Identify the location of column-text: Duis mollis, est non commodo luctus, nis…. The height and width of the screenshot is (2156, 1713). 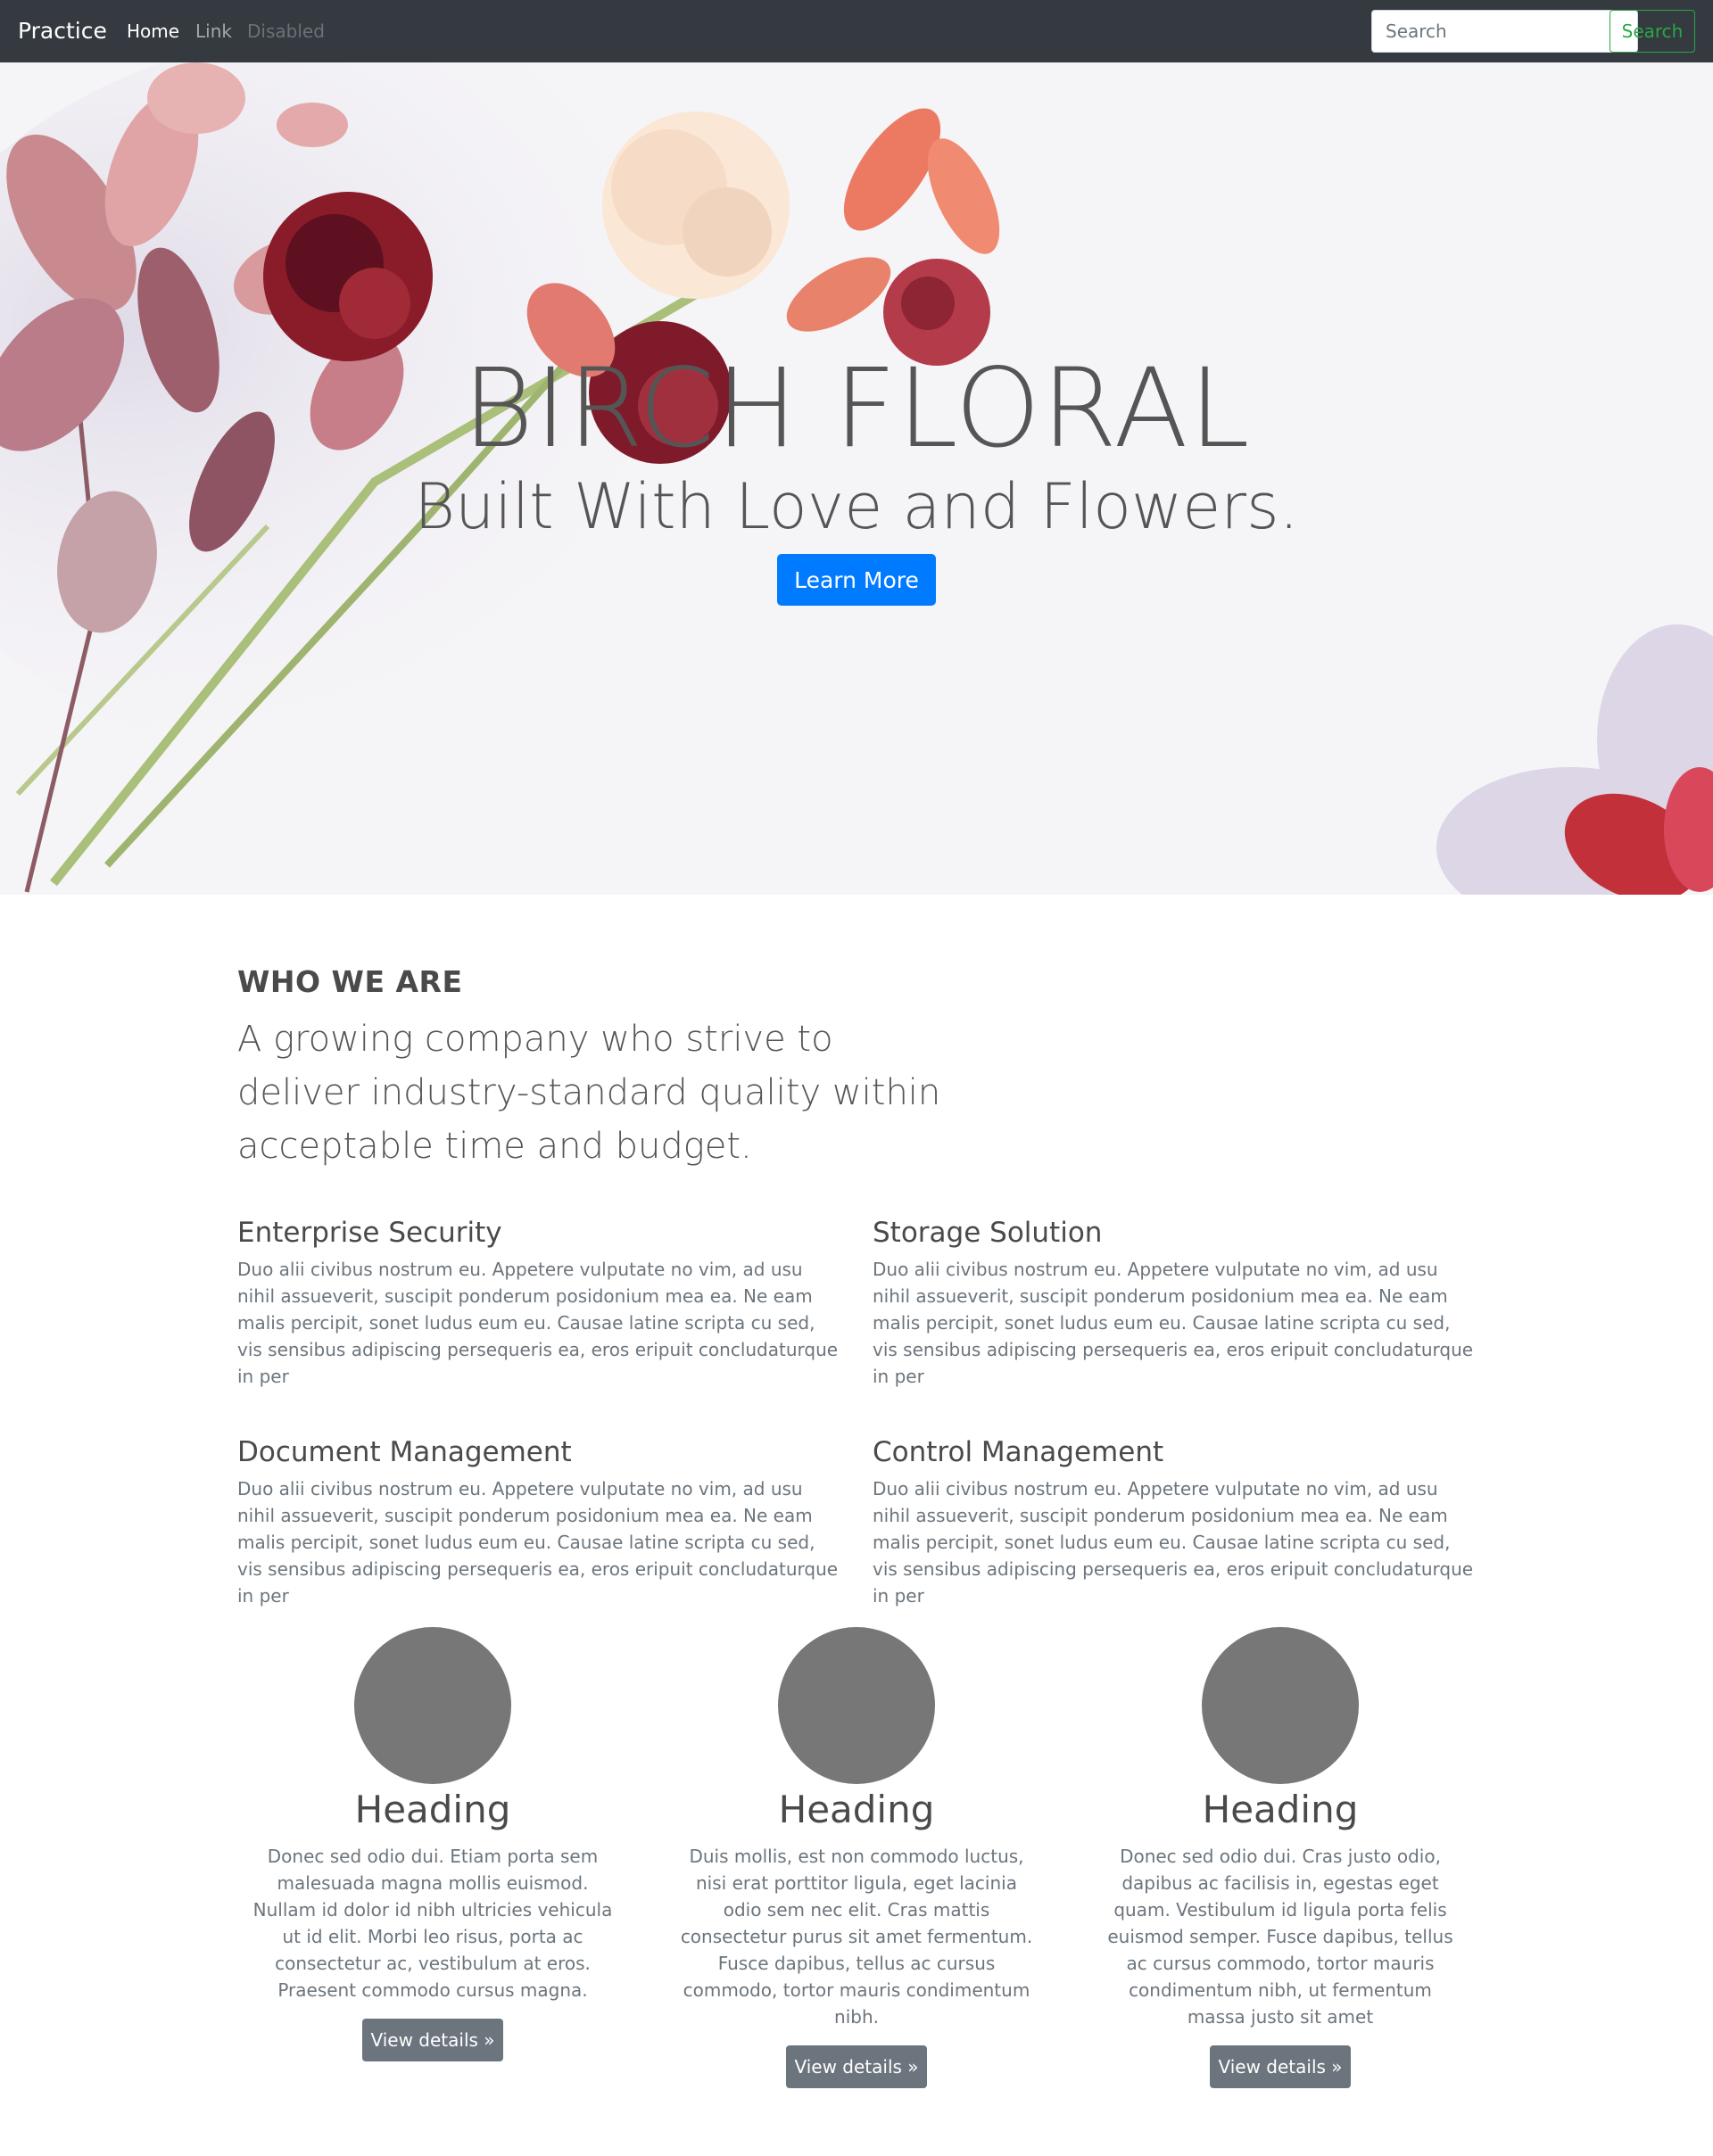
(856, 1937).